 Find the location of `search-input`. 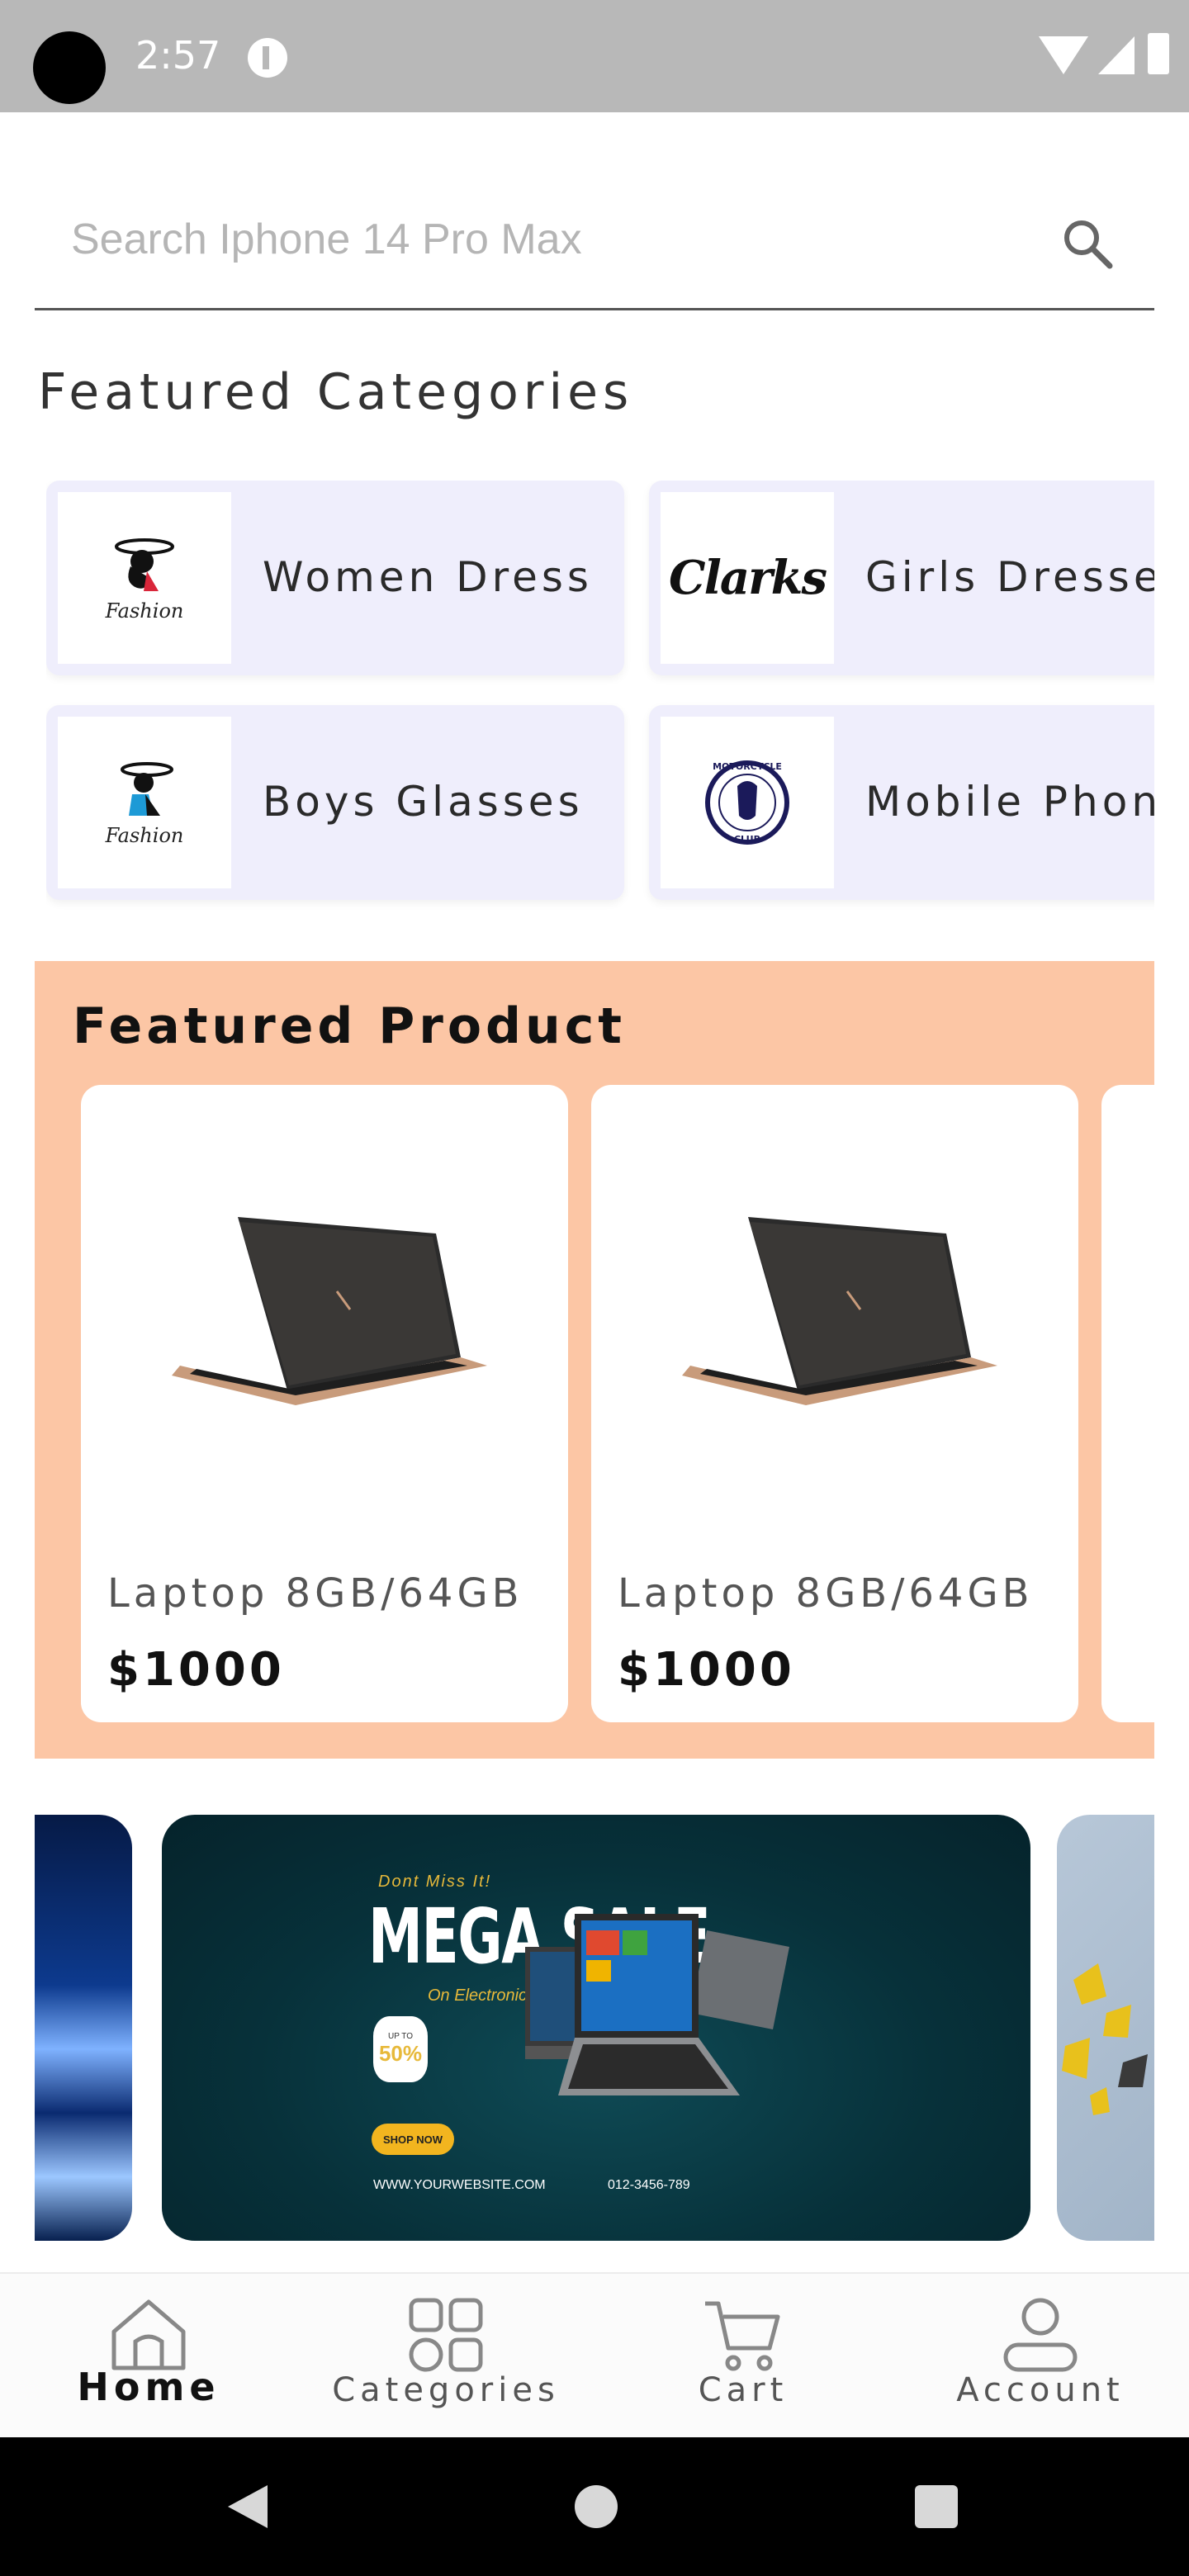

search-input is located at coordinates (525, 239).